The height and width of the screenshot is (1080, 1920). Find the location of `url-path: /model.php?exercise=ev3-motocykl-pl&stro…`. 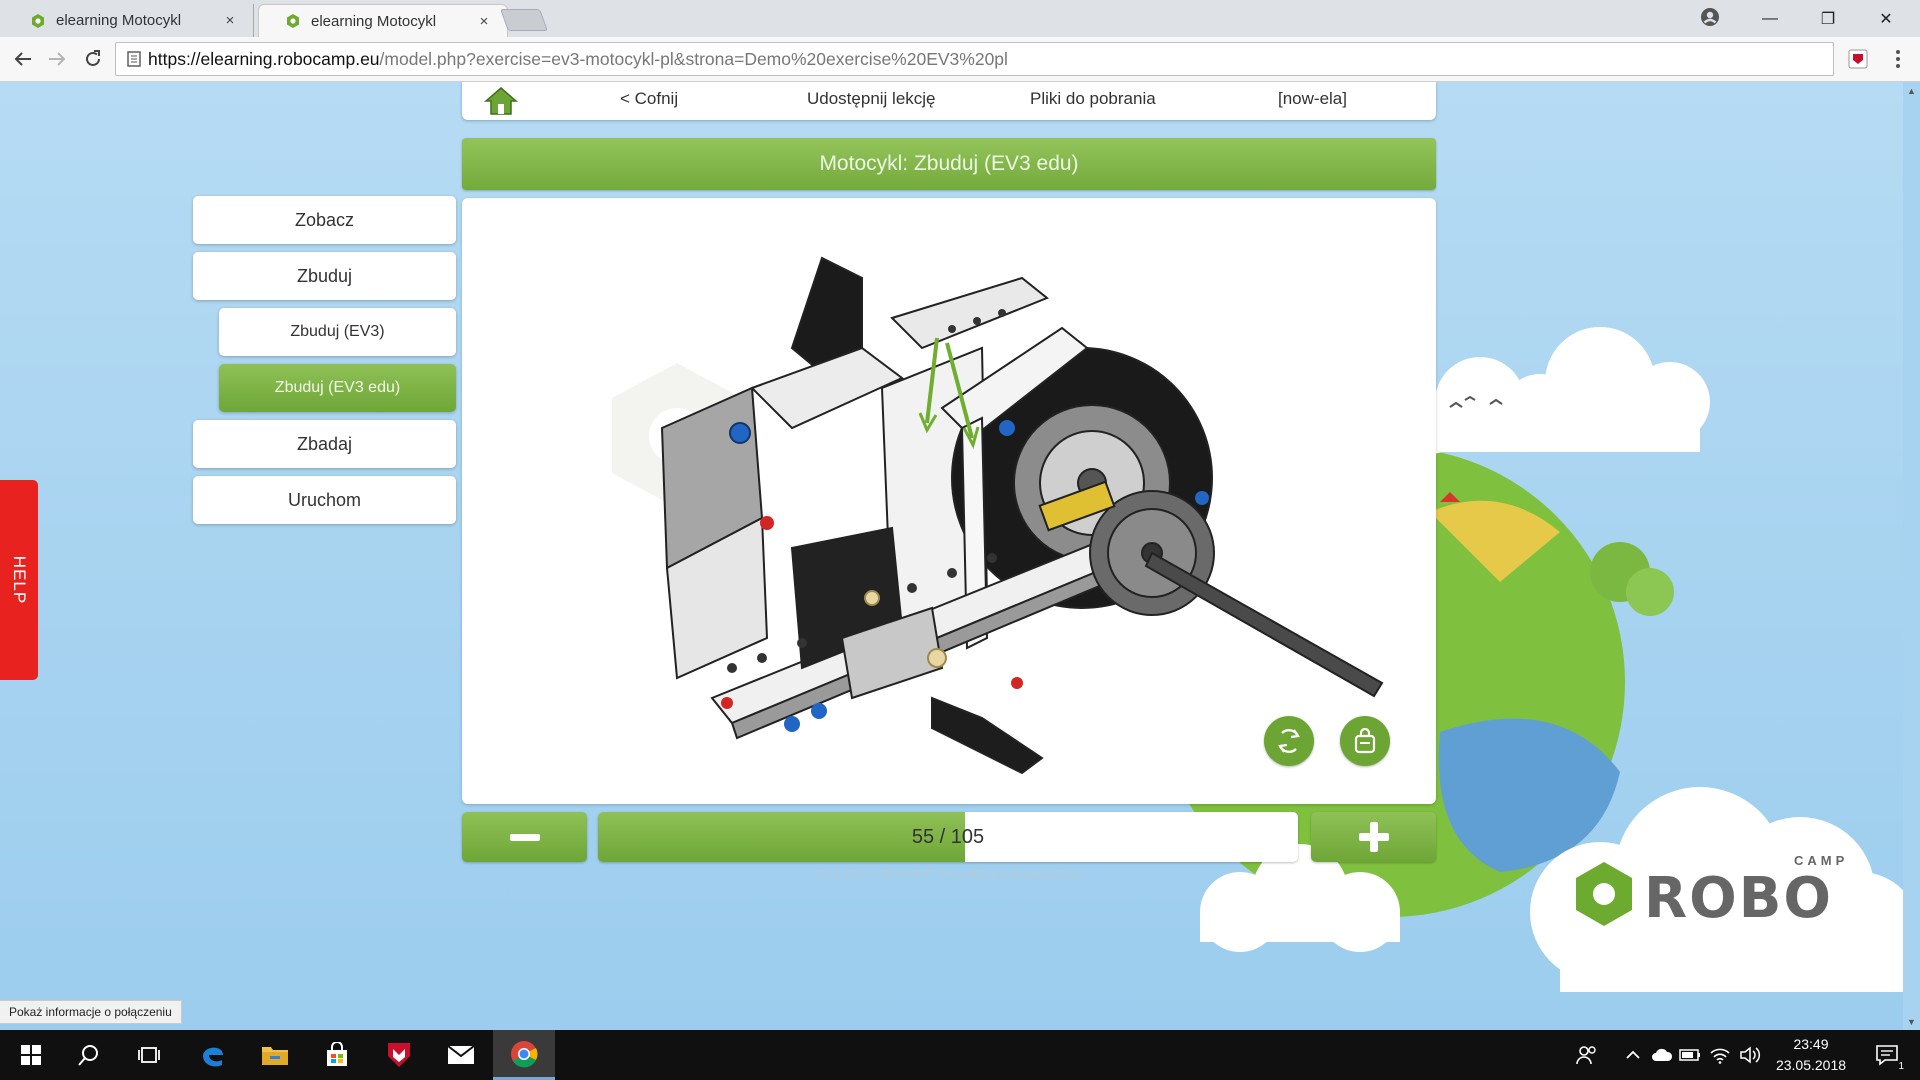

url-path: /model.php?exercise=ev3-motocykl-pl&stro… is located at coordinates (693, 58).